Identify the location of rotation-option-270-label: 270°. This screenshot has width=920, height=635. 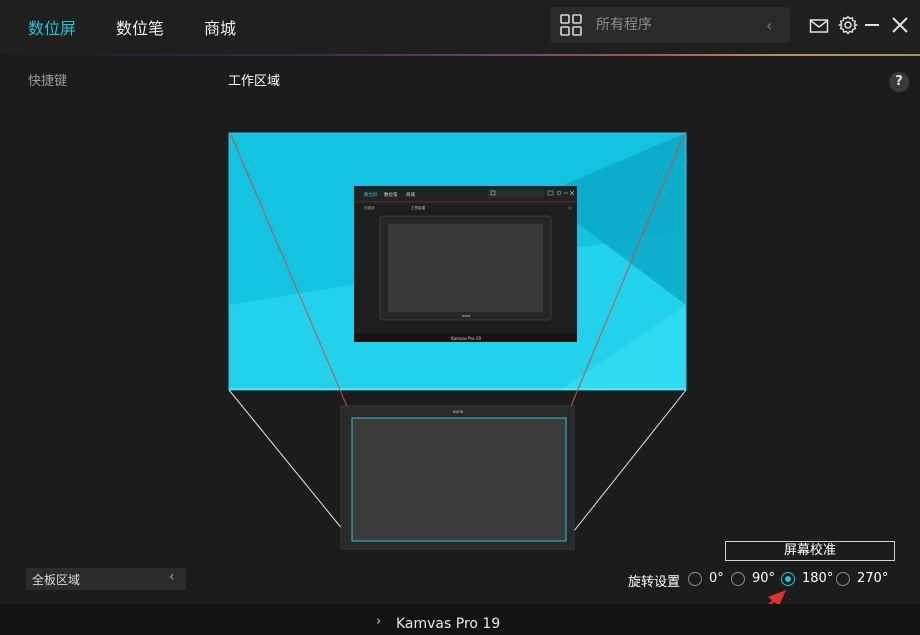
(872, 578).